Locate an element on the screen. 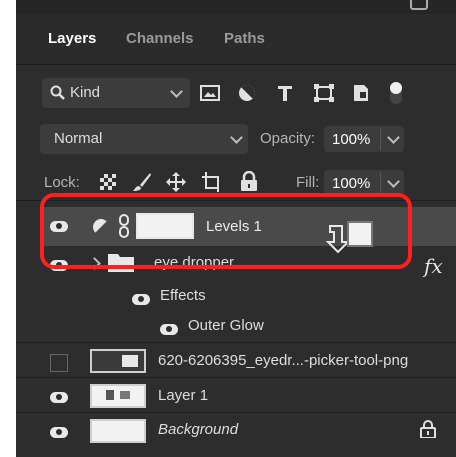 This screenshot has height=457, width=456. opacity-value: 100% is located at coordinates (351, 139).